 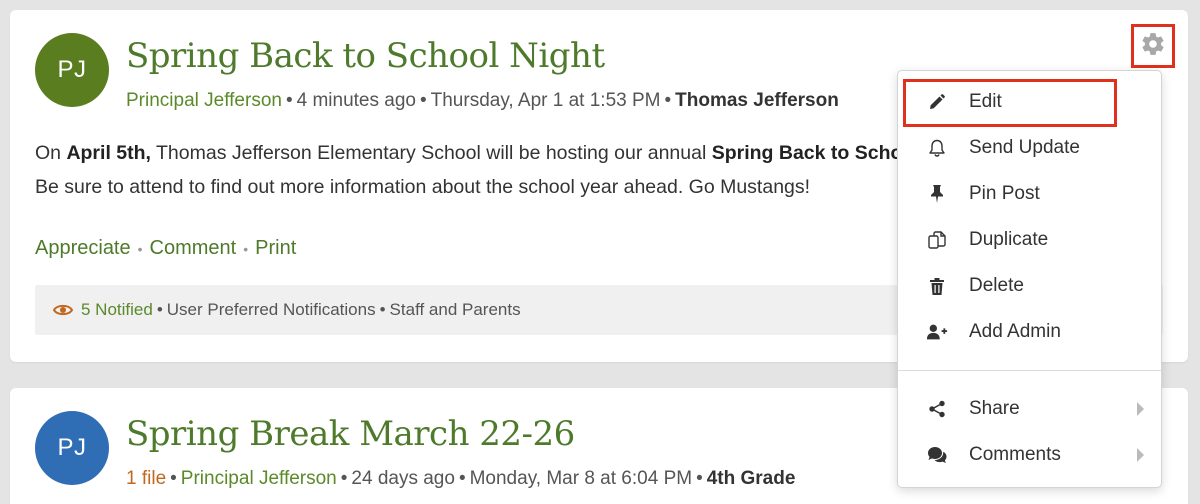 I want to click on menu-item-comments: Comments, so click(x=1029, y=455).